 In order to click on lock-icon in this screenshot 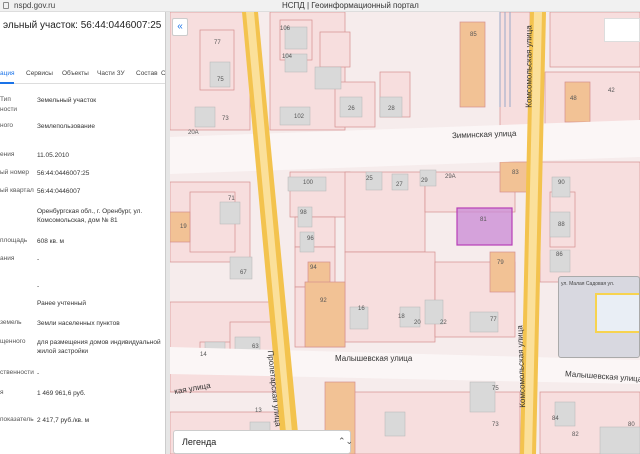, I will do `click(6, 5)`.